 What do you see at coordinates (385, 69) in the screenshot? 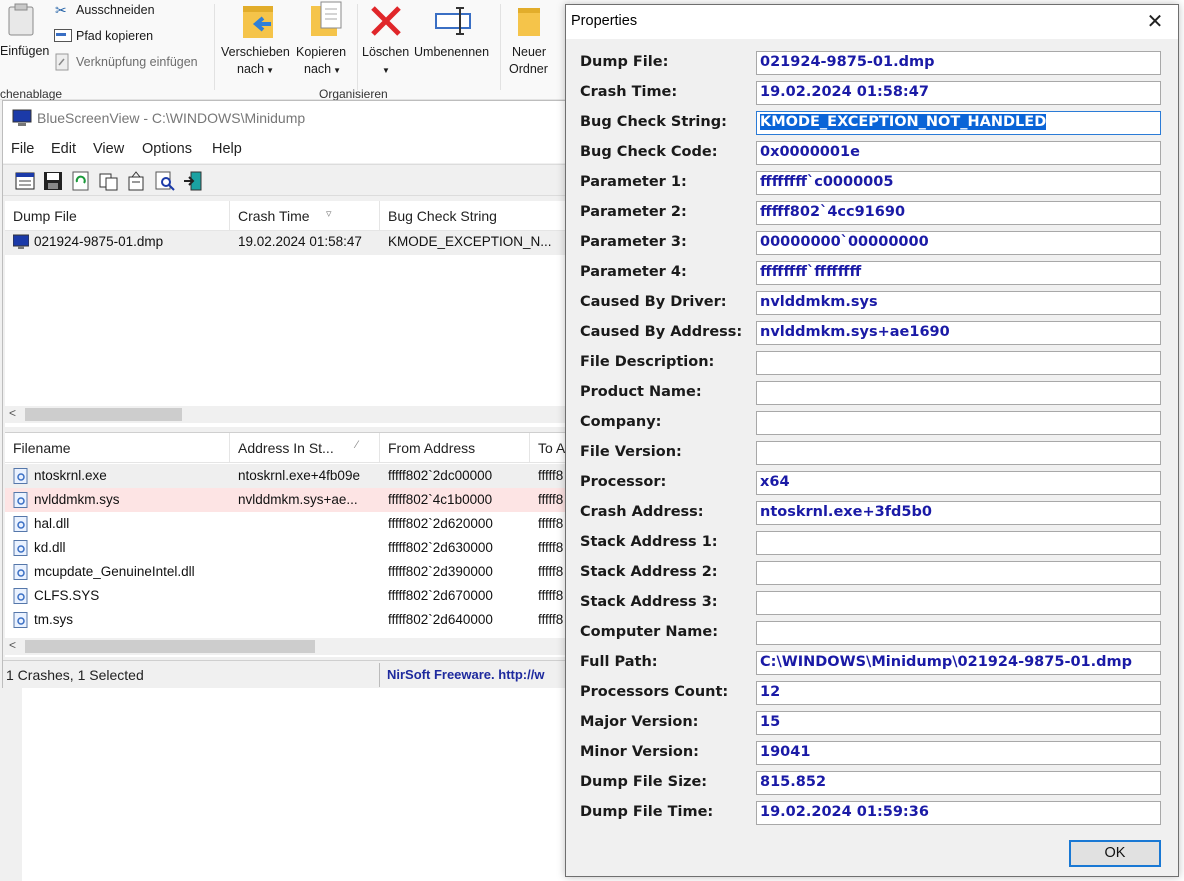
I see `delete-dropdown: ▼` at bounding box center [385, 69].